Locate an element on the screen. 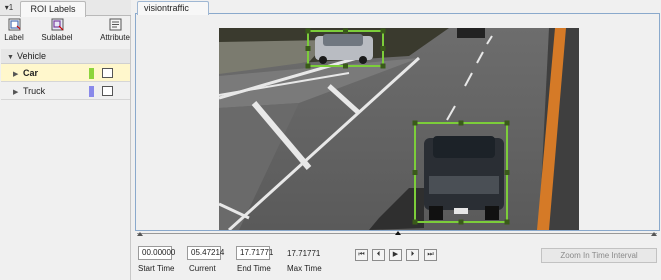 Image resolution: width=661 pixels, height=280 pixels. first-frame-icon: ⏮ is located at coordinates (361, 254).